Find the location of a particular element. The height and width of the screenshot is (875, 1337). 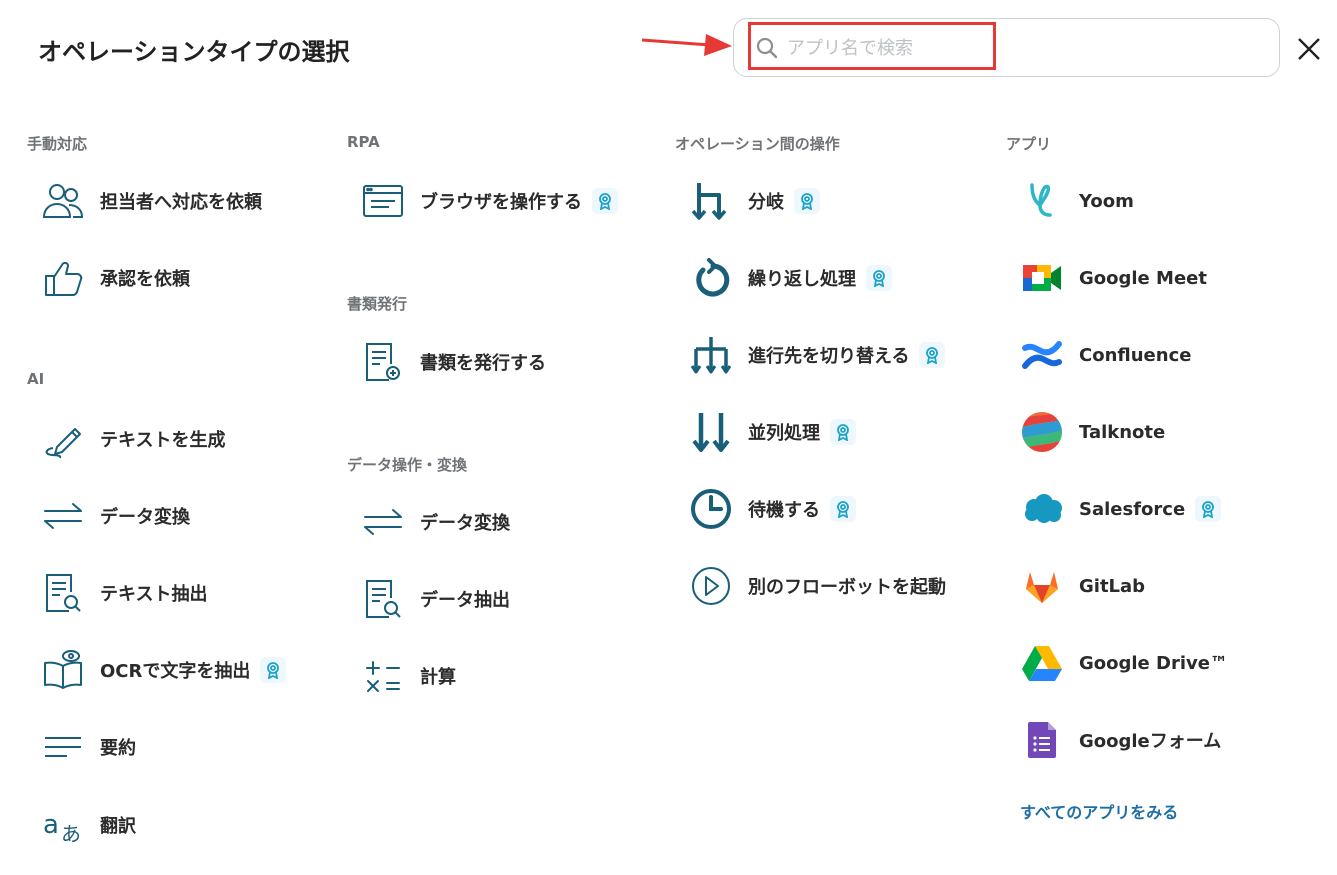

op-item-ocr: OCRで文字を抽出 is located at coordinates (163, 670).